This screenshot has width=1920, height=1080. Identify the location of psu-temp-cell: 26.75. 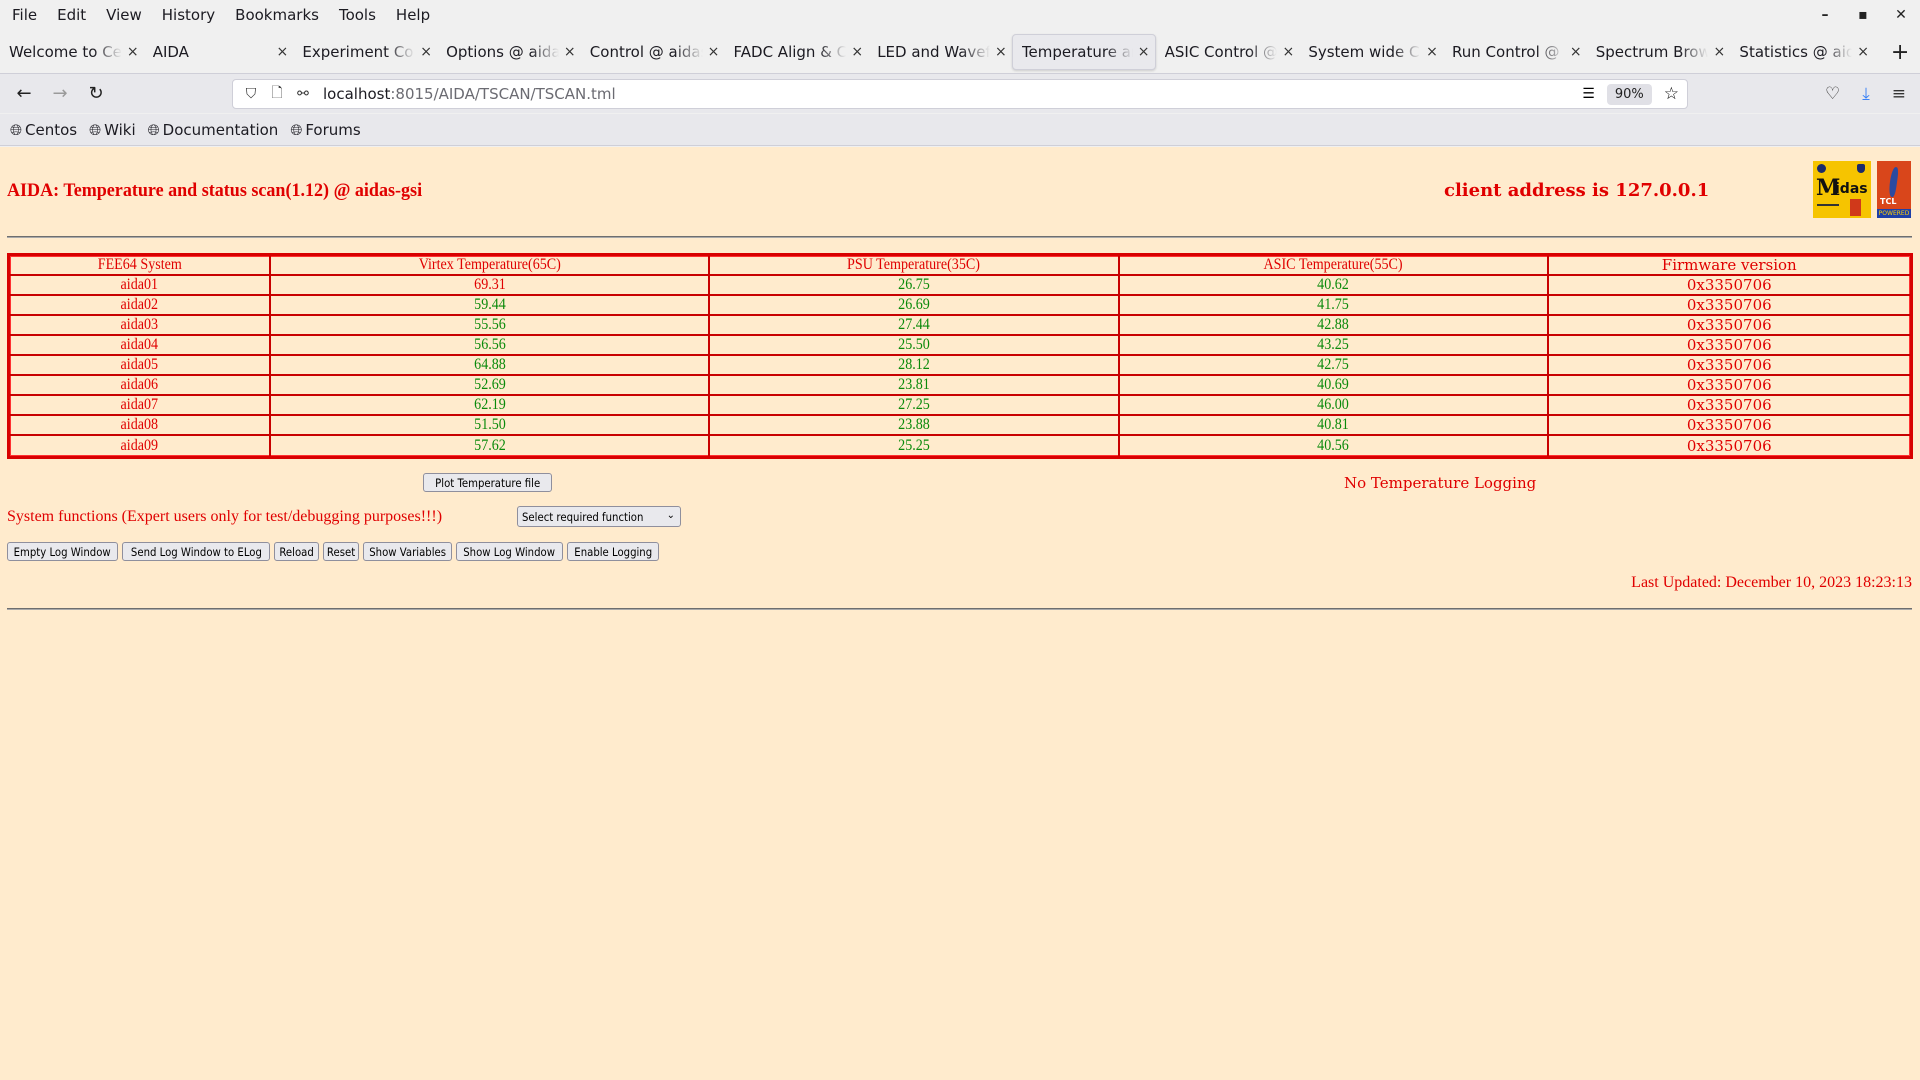
(914, 286).